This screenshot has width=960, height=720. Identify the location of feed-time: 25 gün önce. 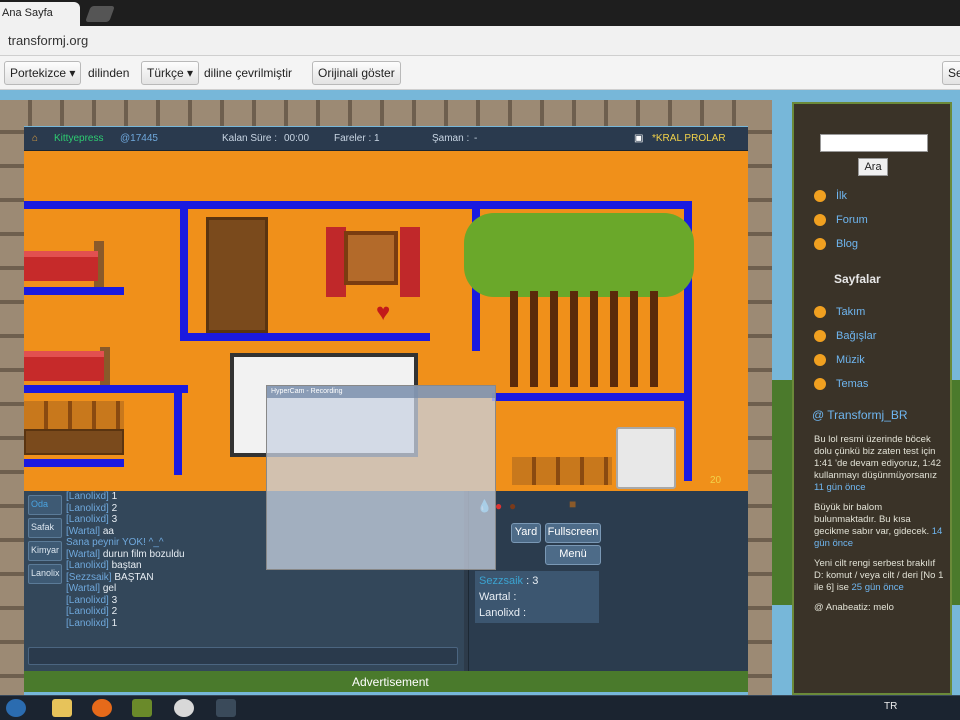
(878, 587).